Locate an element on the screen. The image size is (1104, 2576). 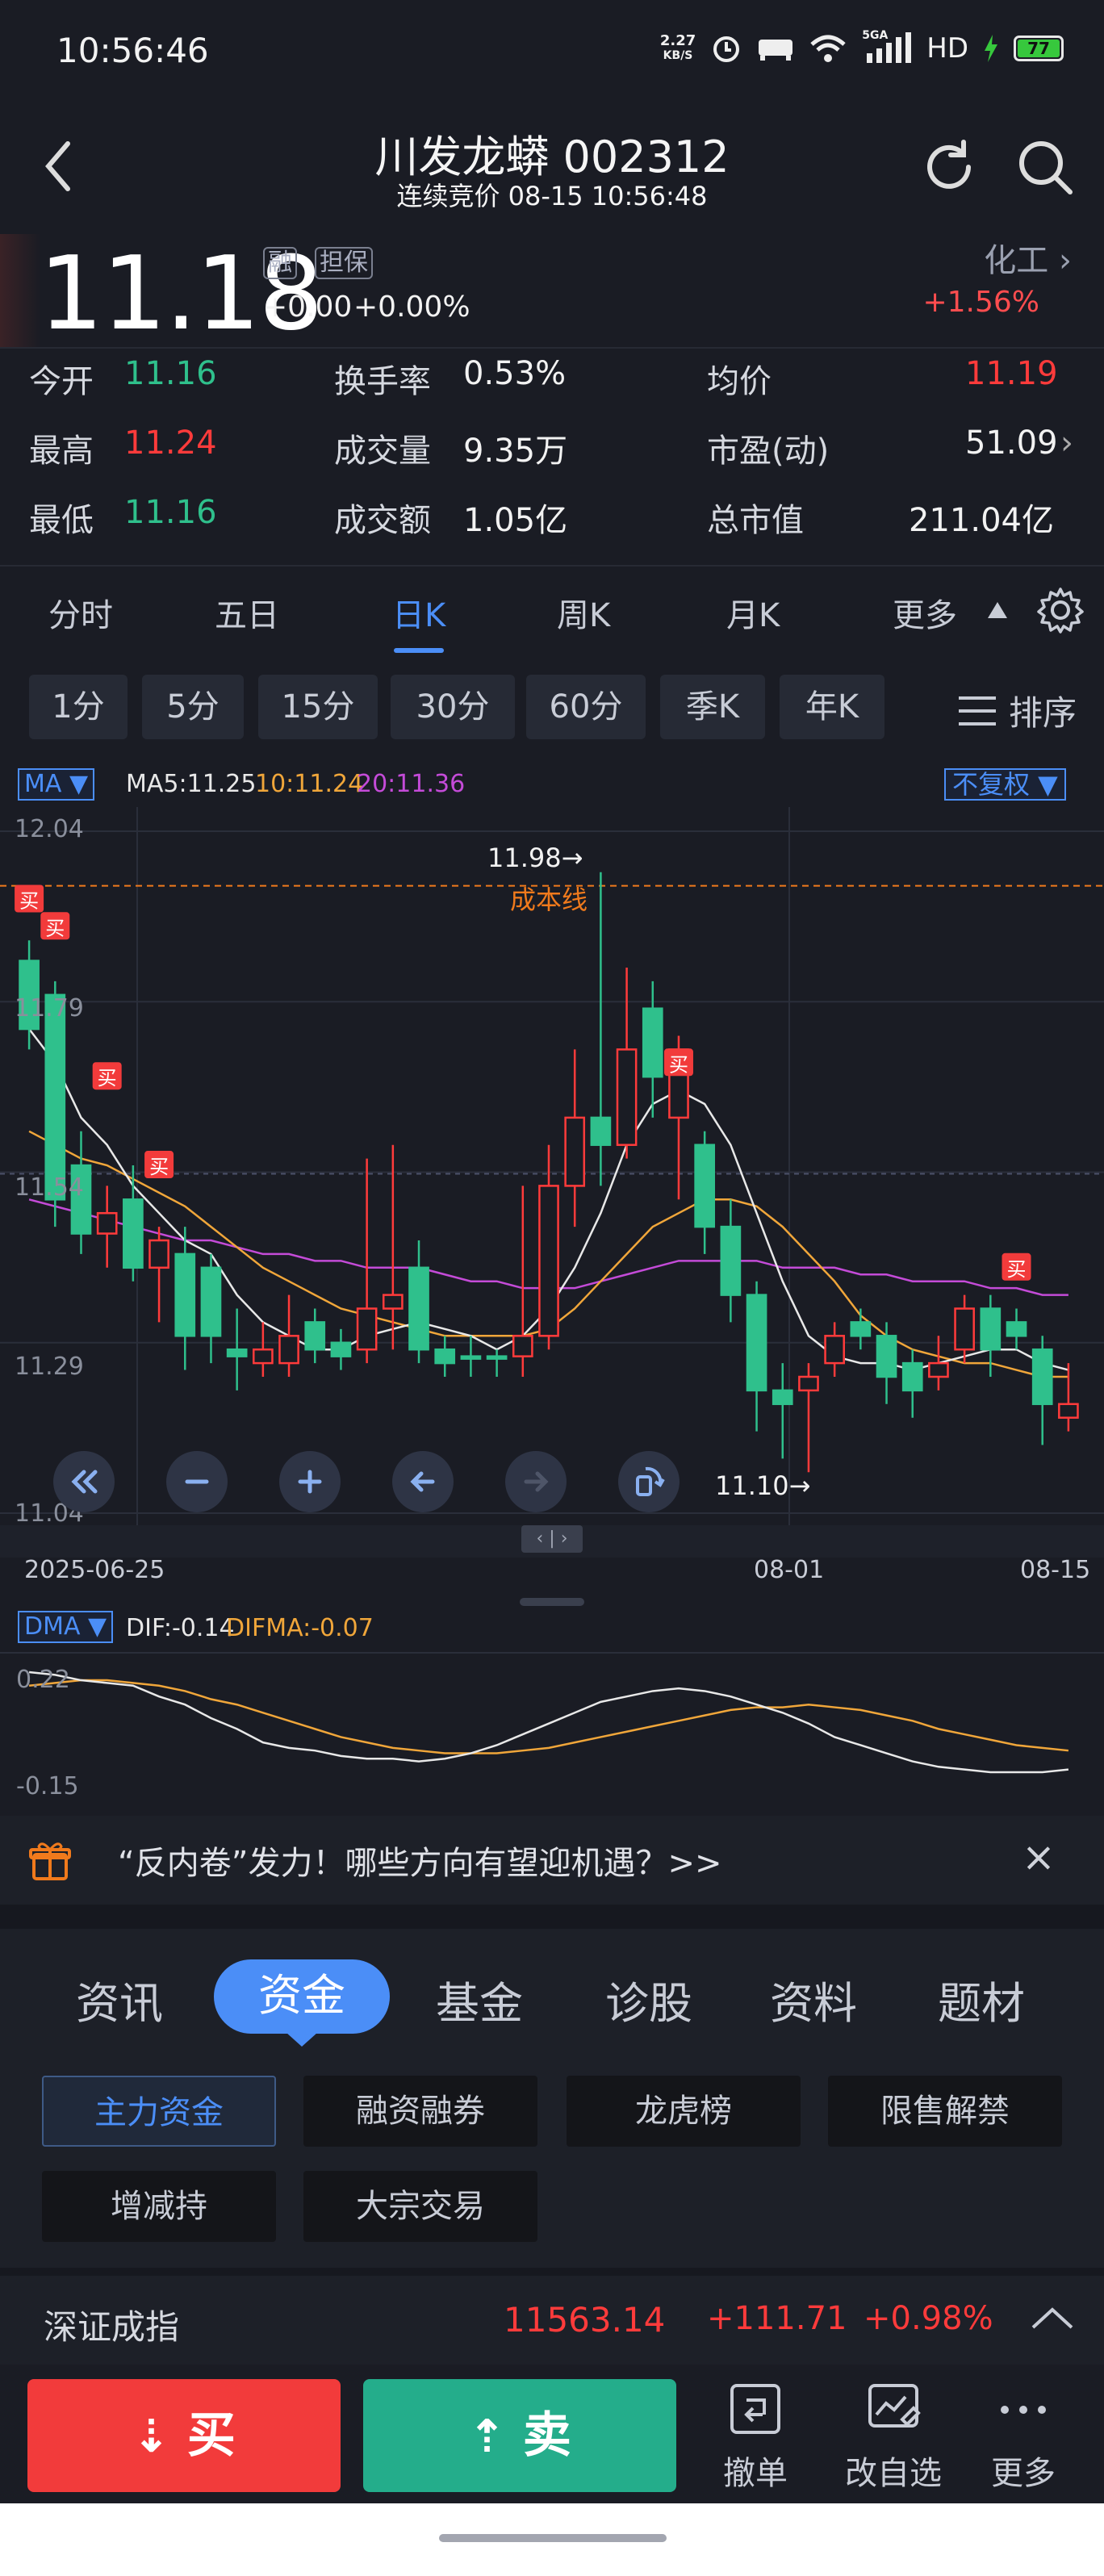
pan-left-button is located at coordinates (423, 1481).